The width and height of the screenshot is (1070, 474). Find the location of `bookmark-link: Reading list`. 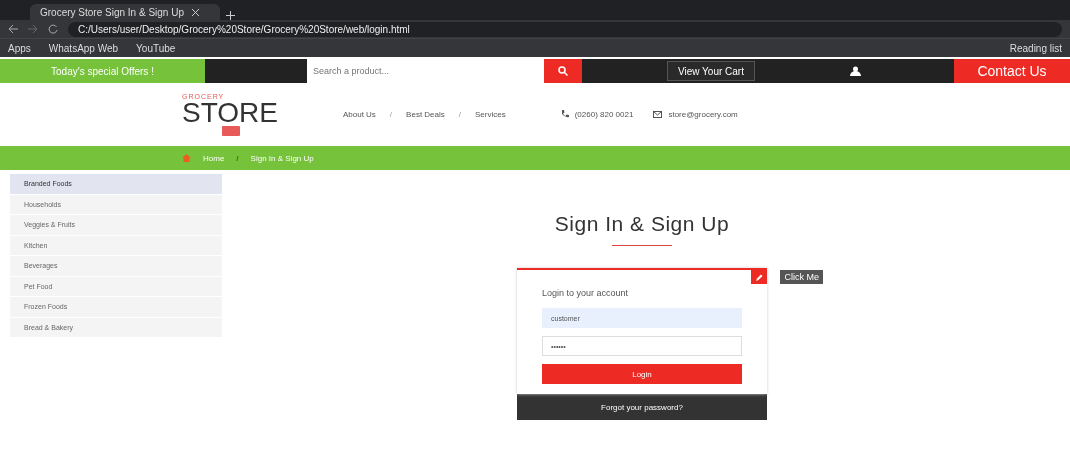

bookmark-link: Reading list is located at coordinates (1035, 48).